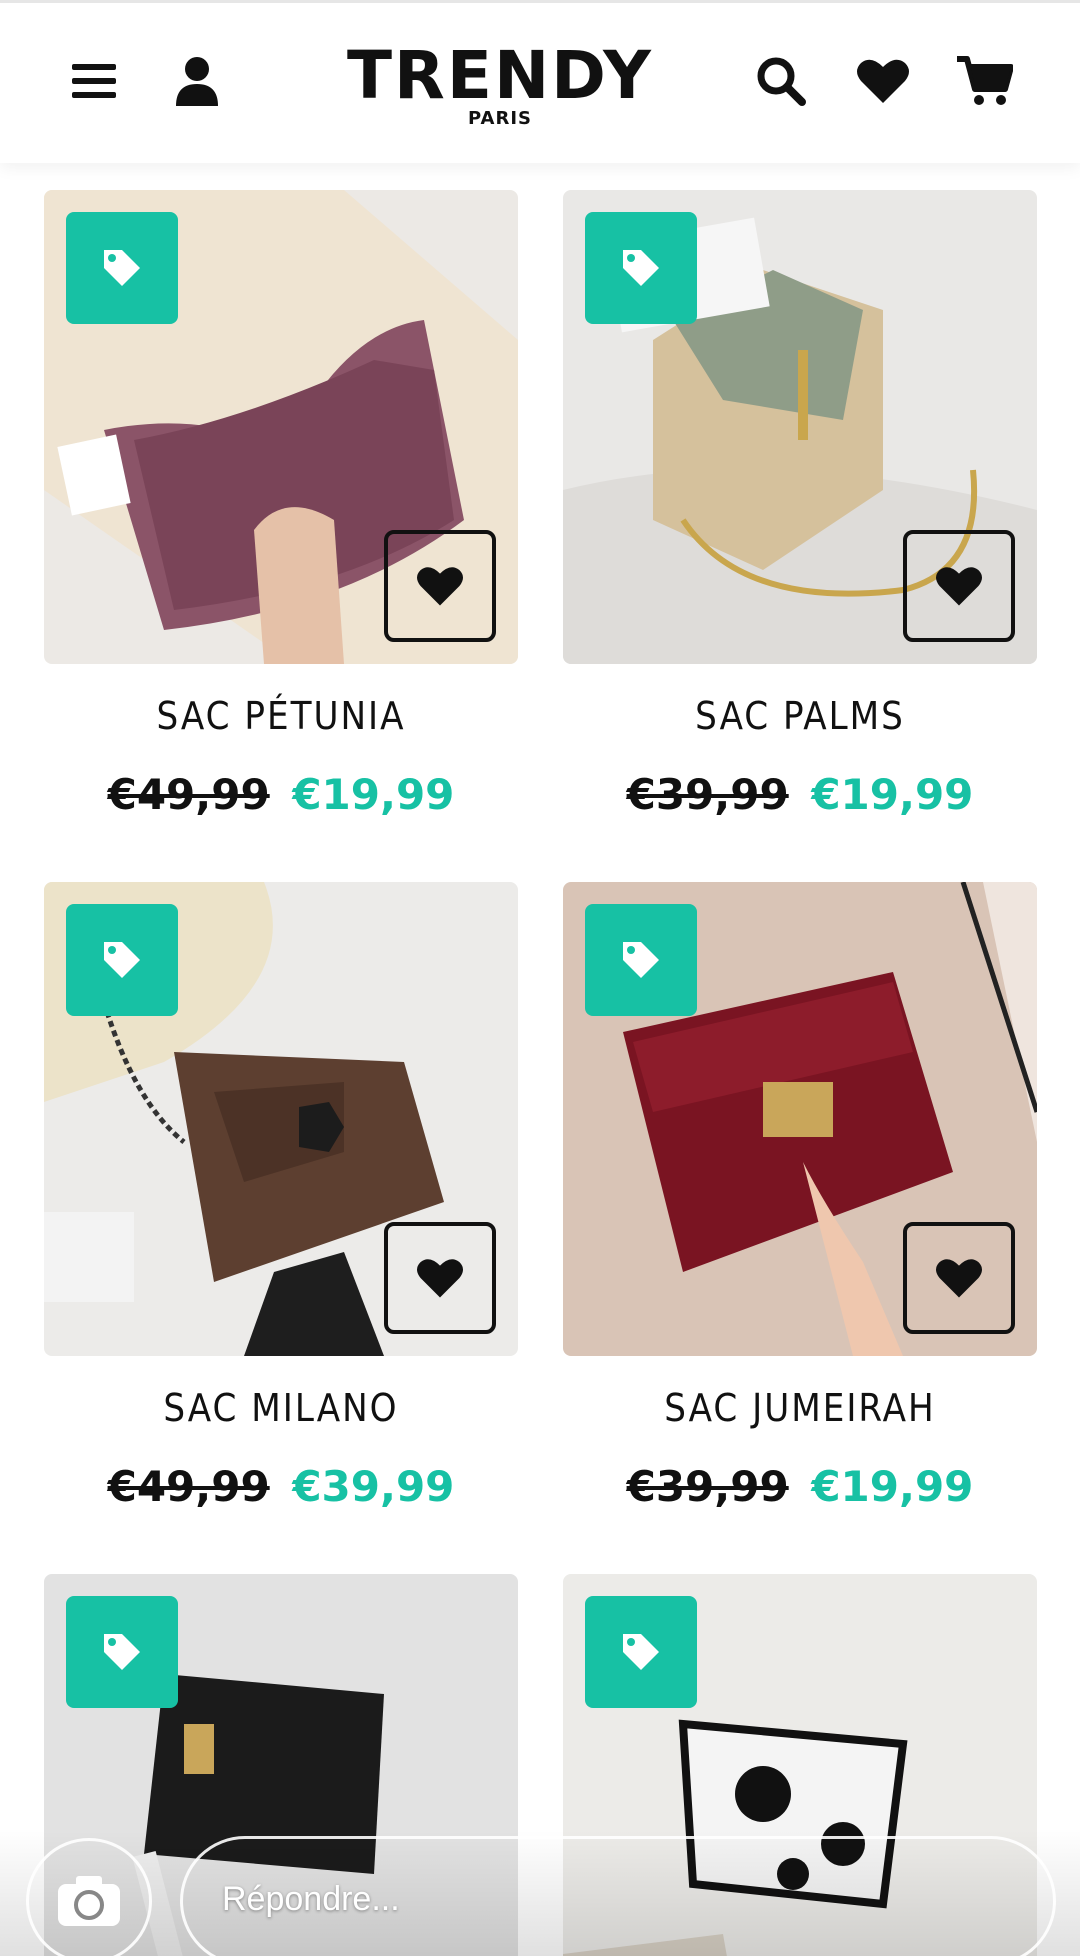 Image resolution: width=1080 pixels, height=1956 pixels. Describe the element at coordinates (985, 81) in the screenshot. I see `cart-icon` at that location.